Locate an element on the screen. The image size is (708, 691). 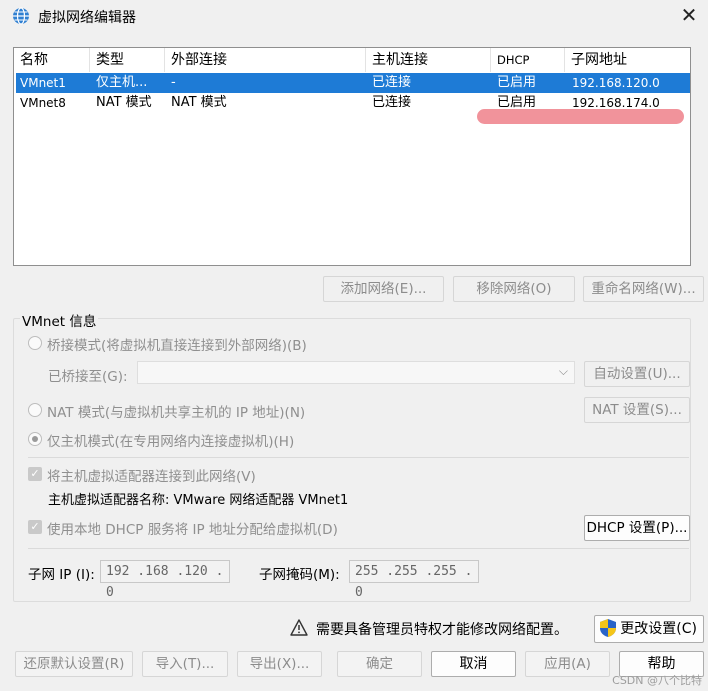
admin-notice: 需要具备管理员特权才能修改网络配置。 is located at coordinates (442, 630).